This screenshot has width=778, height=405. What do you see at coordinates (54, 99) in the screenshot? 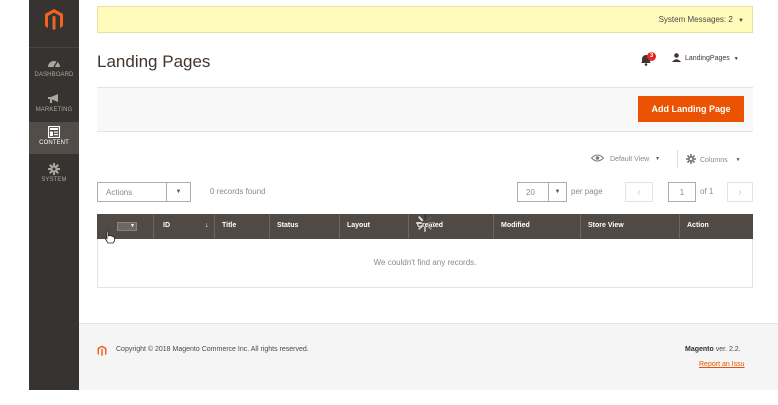
I see `megaphone-icon` at bounding box center [54, 99].